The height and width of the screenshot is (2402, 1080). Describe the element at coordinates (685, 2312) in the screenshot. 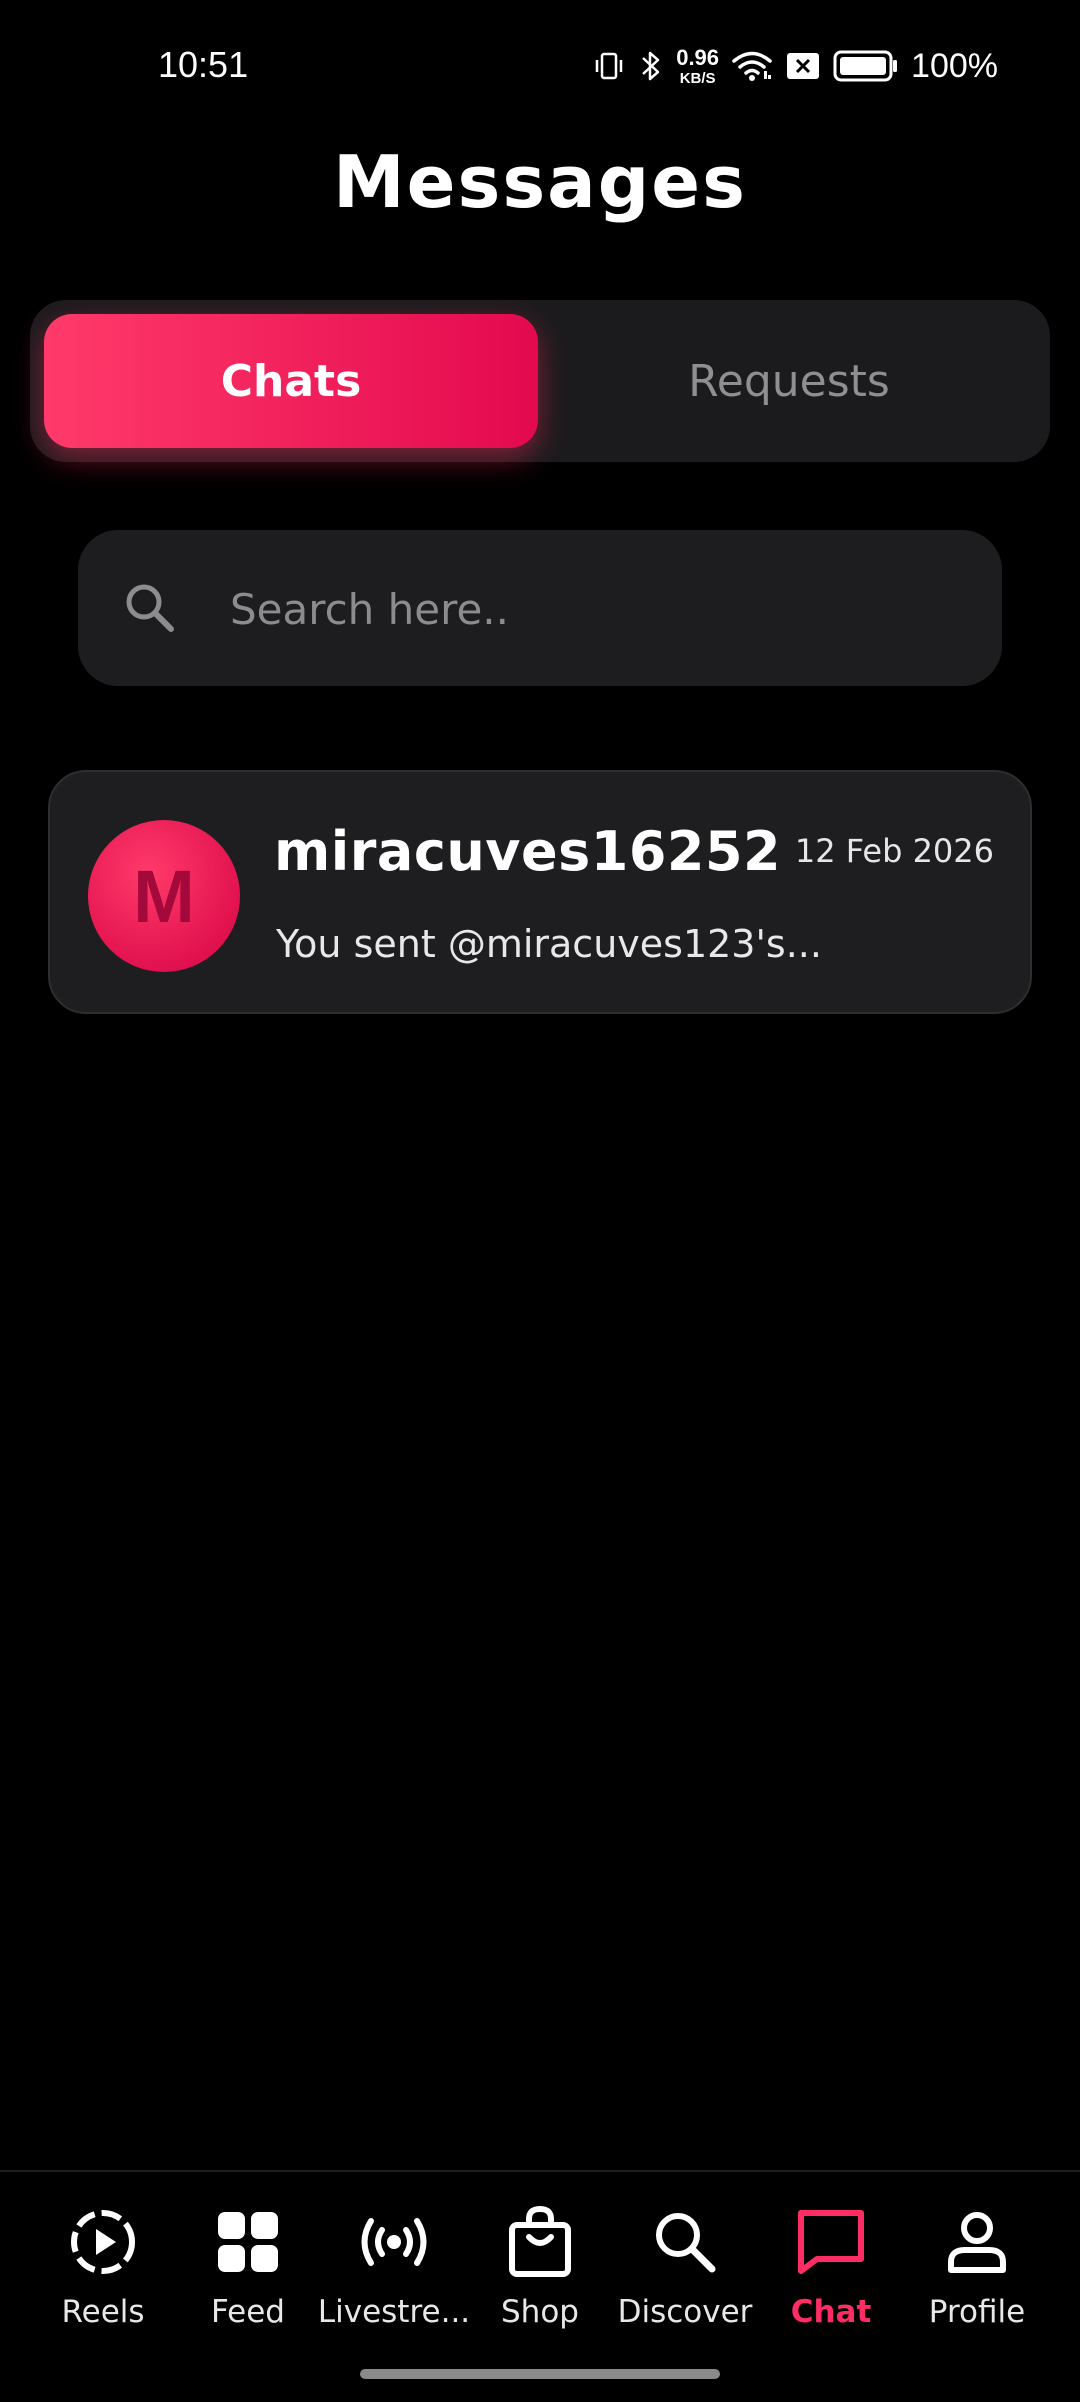

I see `nav-label-discover: Discover` at that location.